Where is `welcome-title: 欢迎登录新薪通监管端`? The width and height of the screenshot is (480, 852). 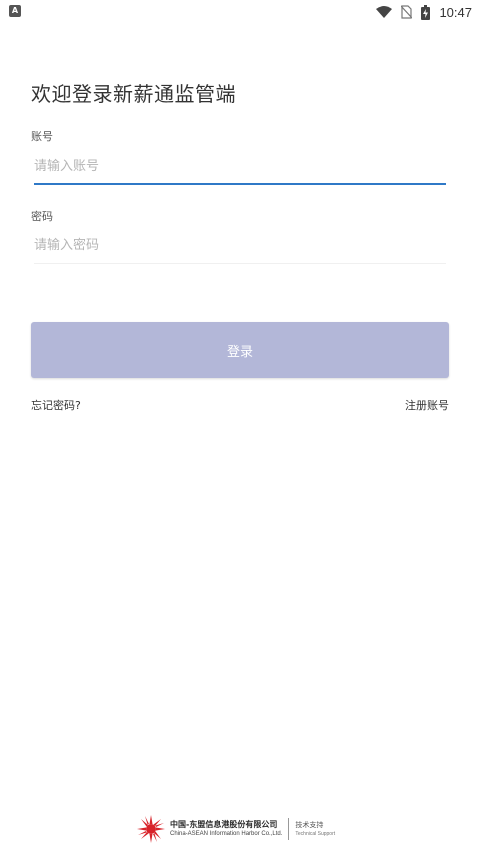 welcome-title: 欢迎登录新薪通监管端 is located at coordinates (133, 94).